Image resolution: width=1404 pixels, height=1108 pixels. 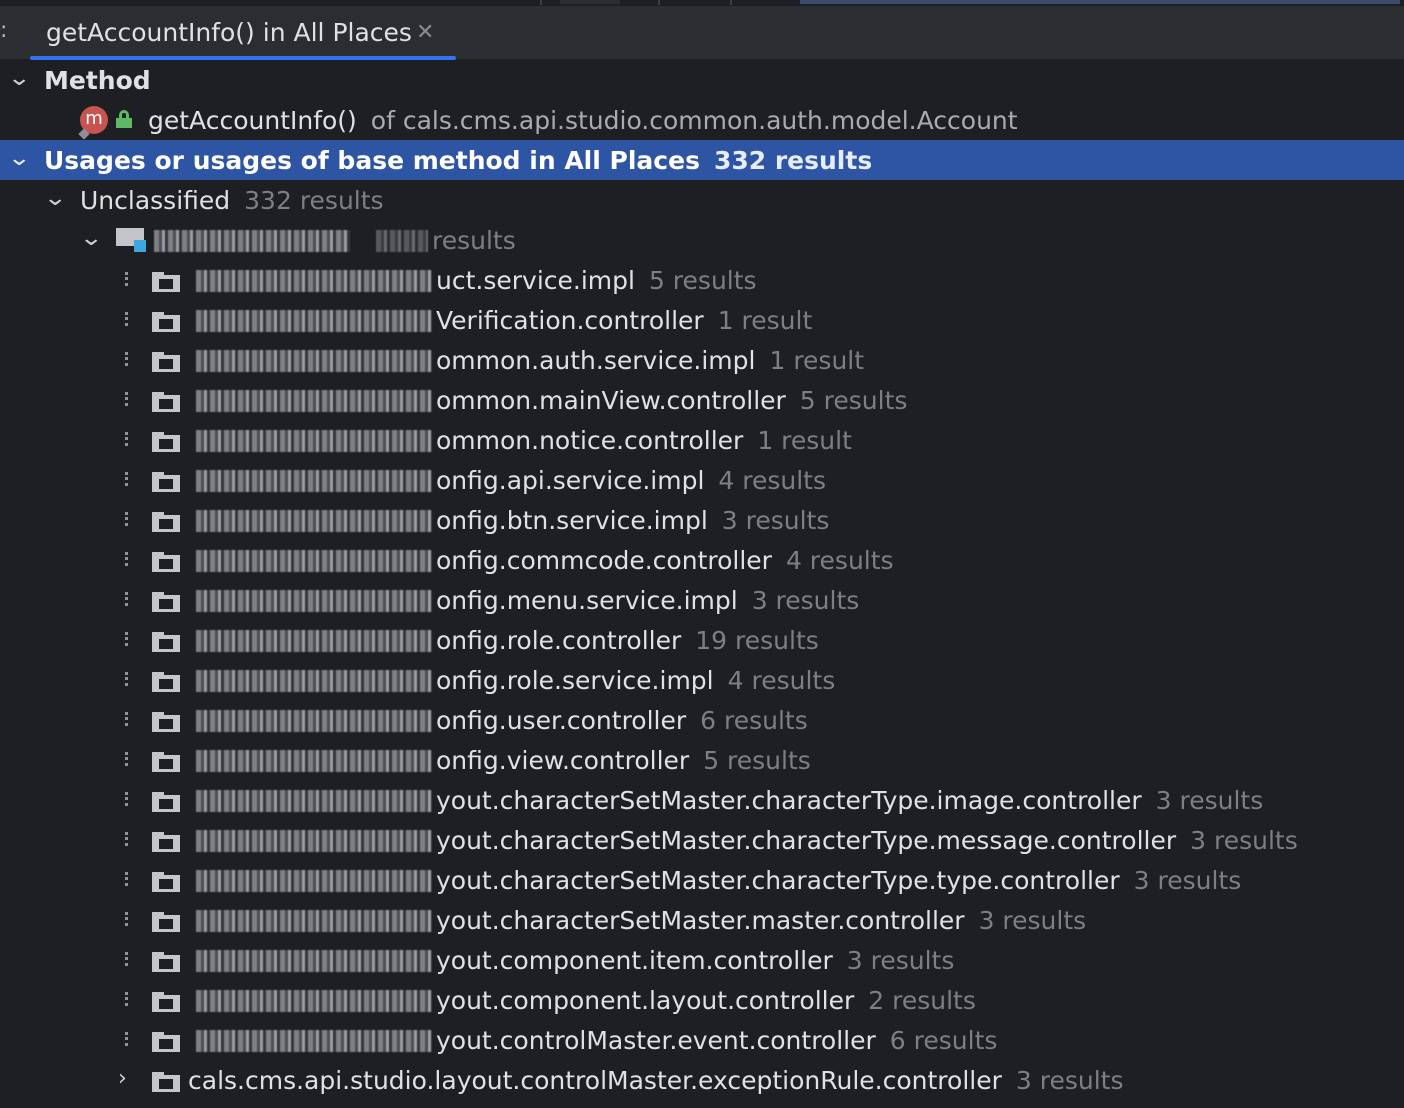 I want to click on tree-node-package: onfig.role.controller 19 results, so click(x=702, y=640).